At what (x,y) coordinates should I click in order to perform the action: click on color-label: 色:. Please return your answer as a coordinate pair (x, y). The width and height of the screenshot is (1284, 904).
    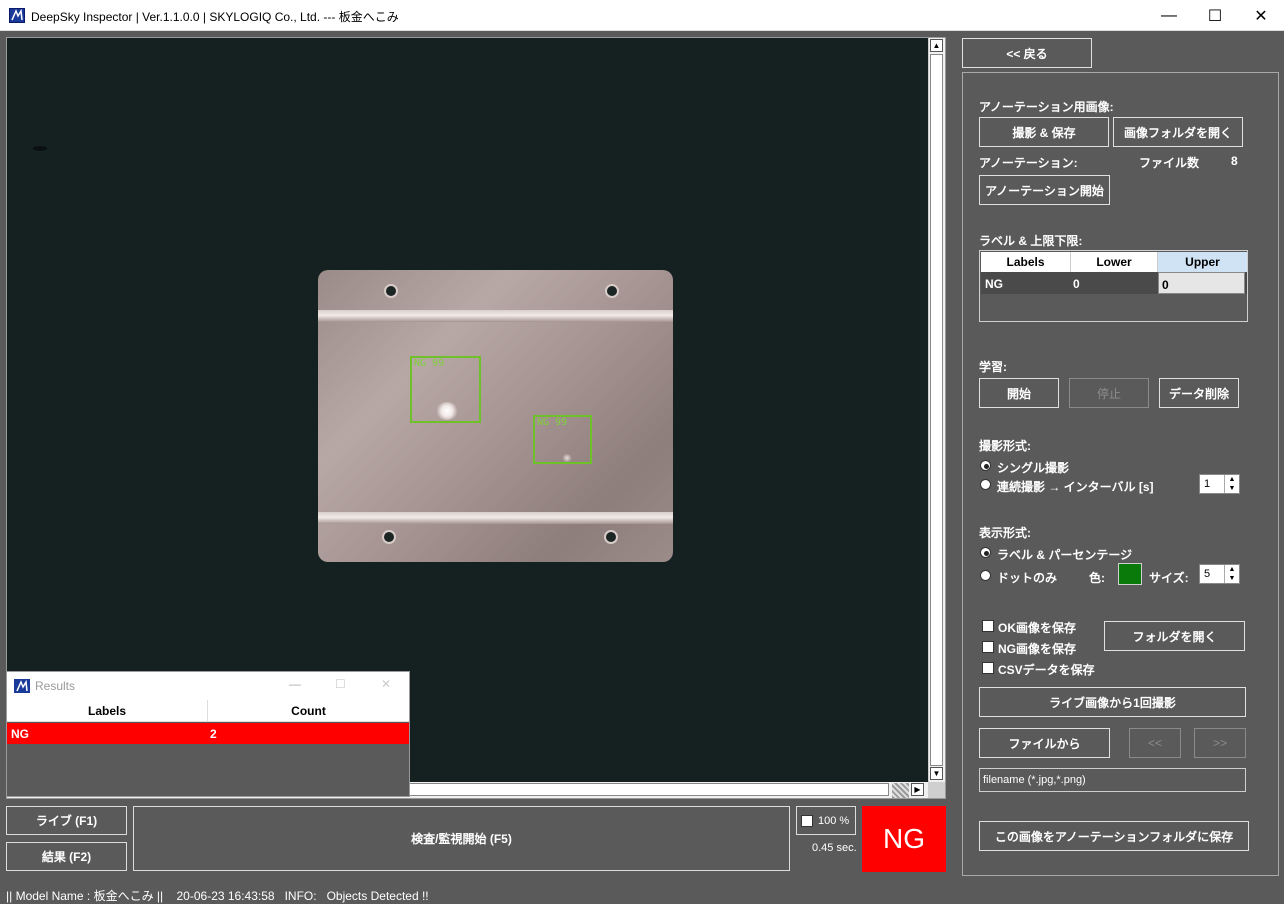
    Looking at the image, I should click on (1097, 578).